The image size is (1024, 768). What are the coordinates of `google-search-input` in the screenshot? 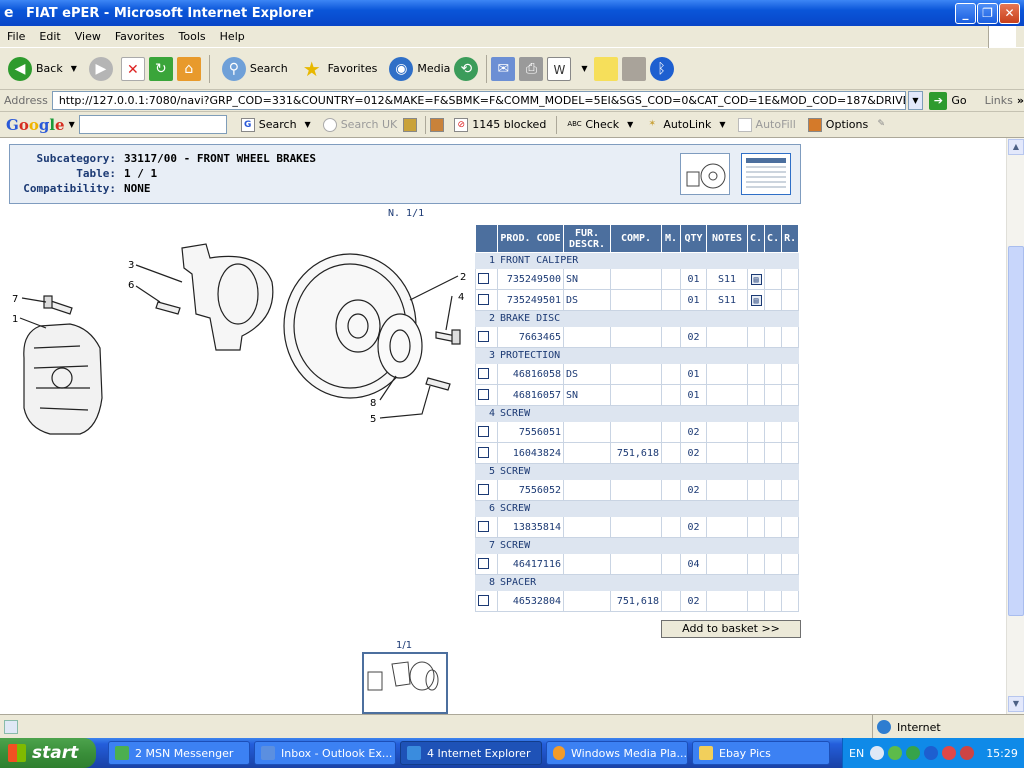 It's located at (152, 124).